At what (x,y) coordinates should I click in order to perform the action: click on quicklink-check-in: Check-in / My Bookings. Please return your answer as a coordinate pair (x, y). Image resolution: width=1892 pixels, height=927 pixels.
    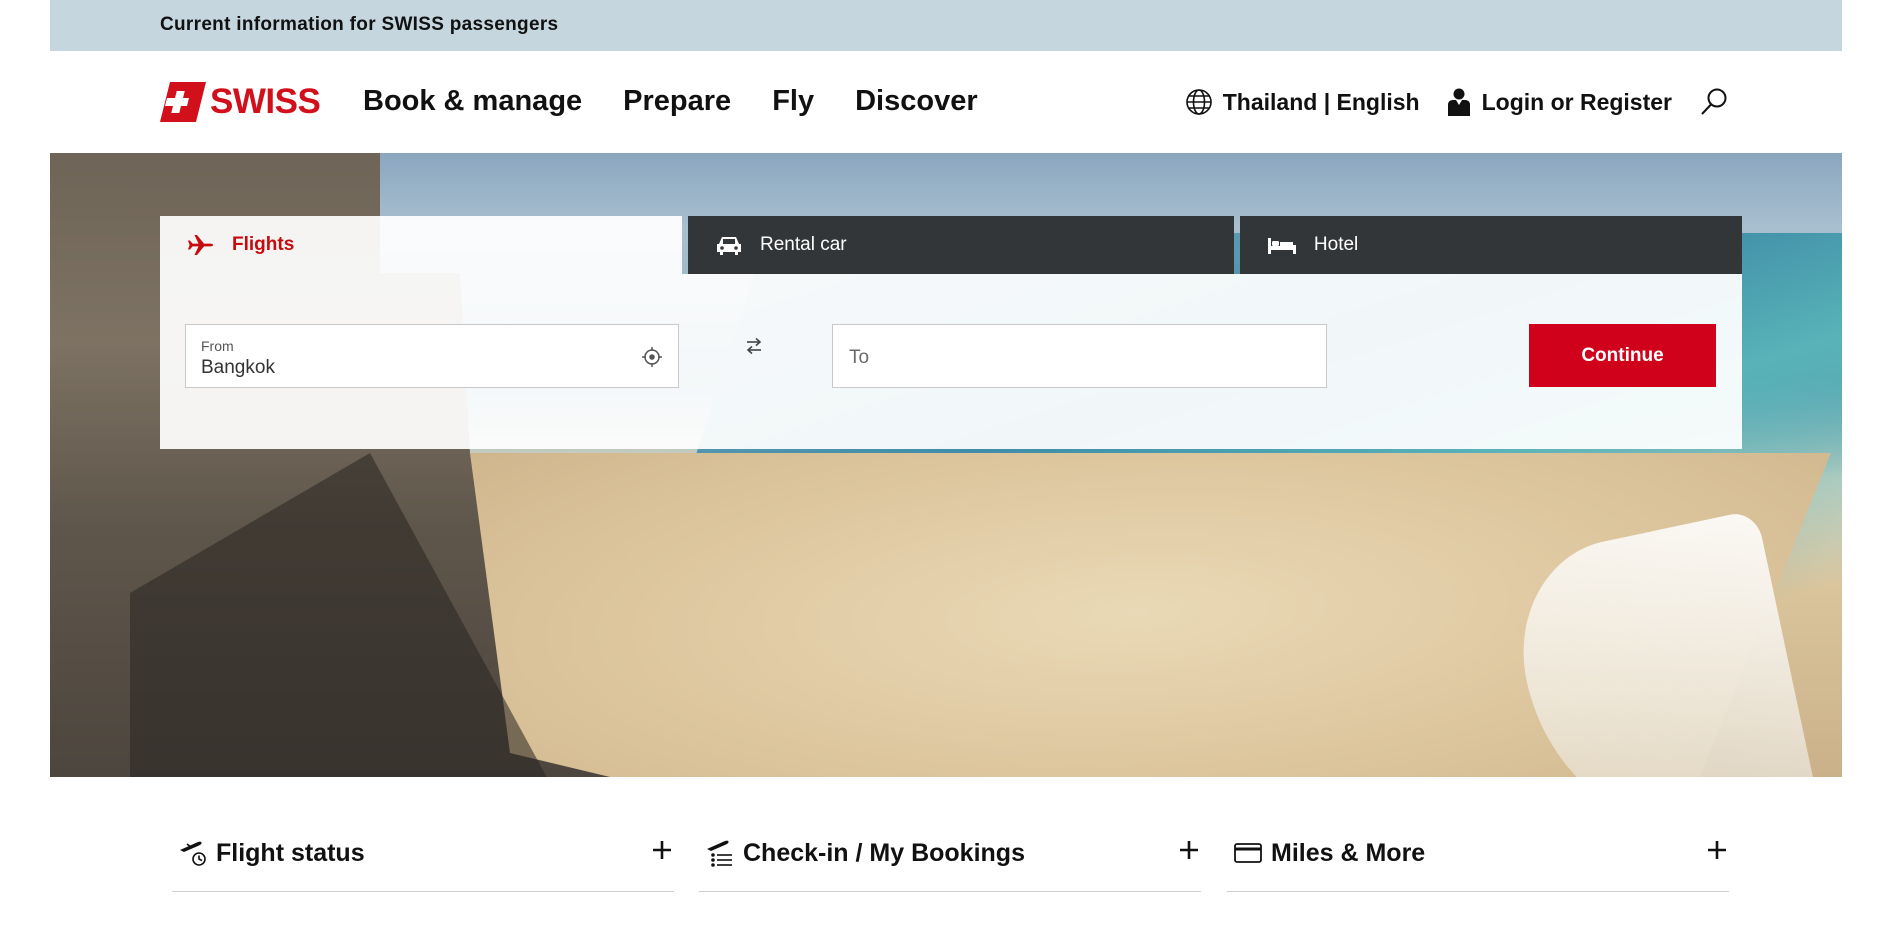
    Looking at the image, I should click on (950, 859).